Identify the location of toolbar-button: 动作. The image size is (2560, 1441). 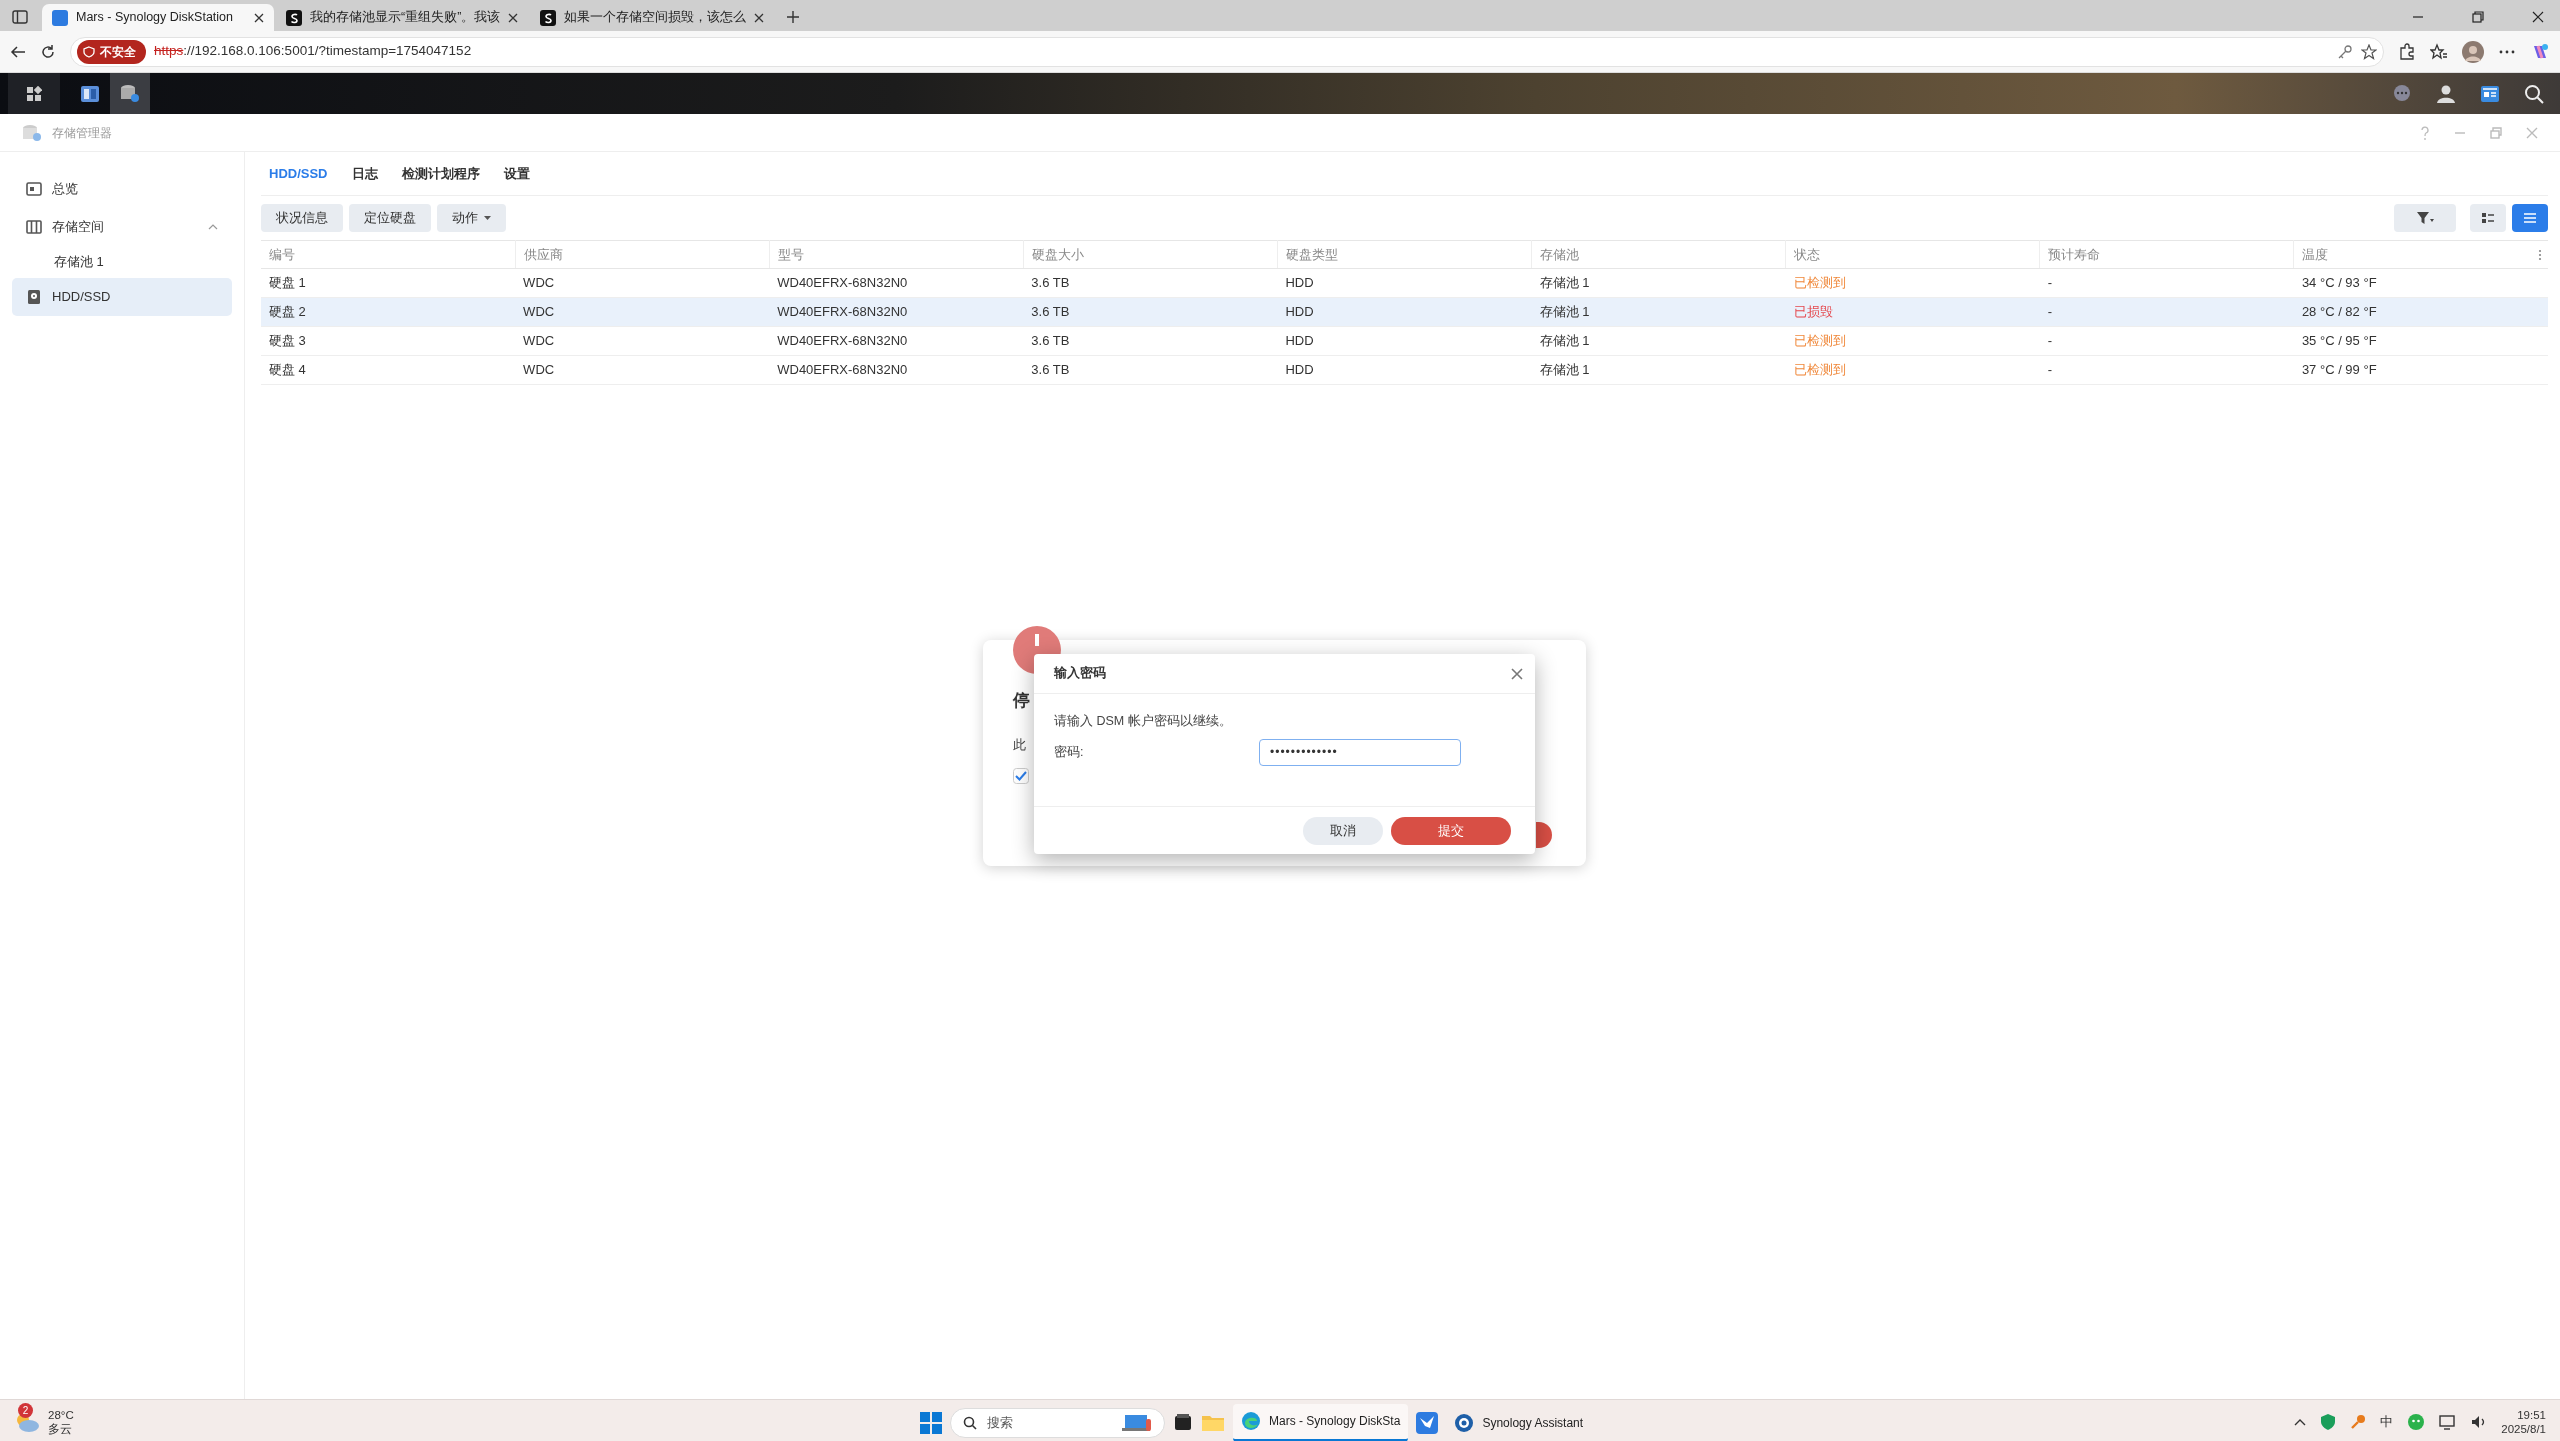
(471, 218).